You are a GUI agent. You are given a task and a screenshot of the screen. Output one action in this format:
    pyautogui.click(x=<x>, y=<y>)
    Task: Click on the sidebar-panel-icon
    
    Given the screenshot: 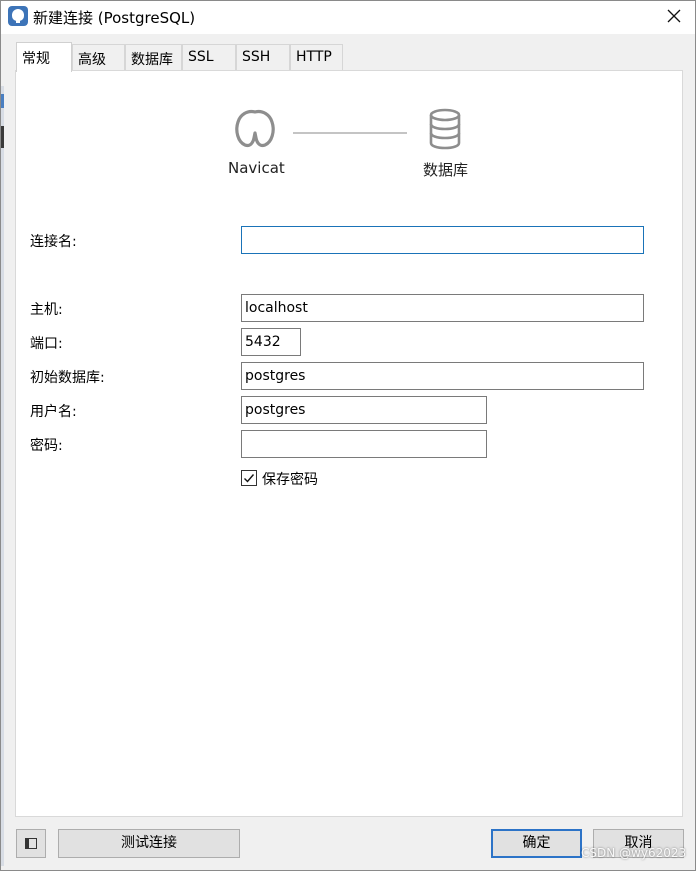 What is the action you would take?
    pyautogui.click(x=31, y=843)
    